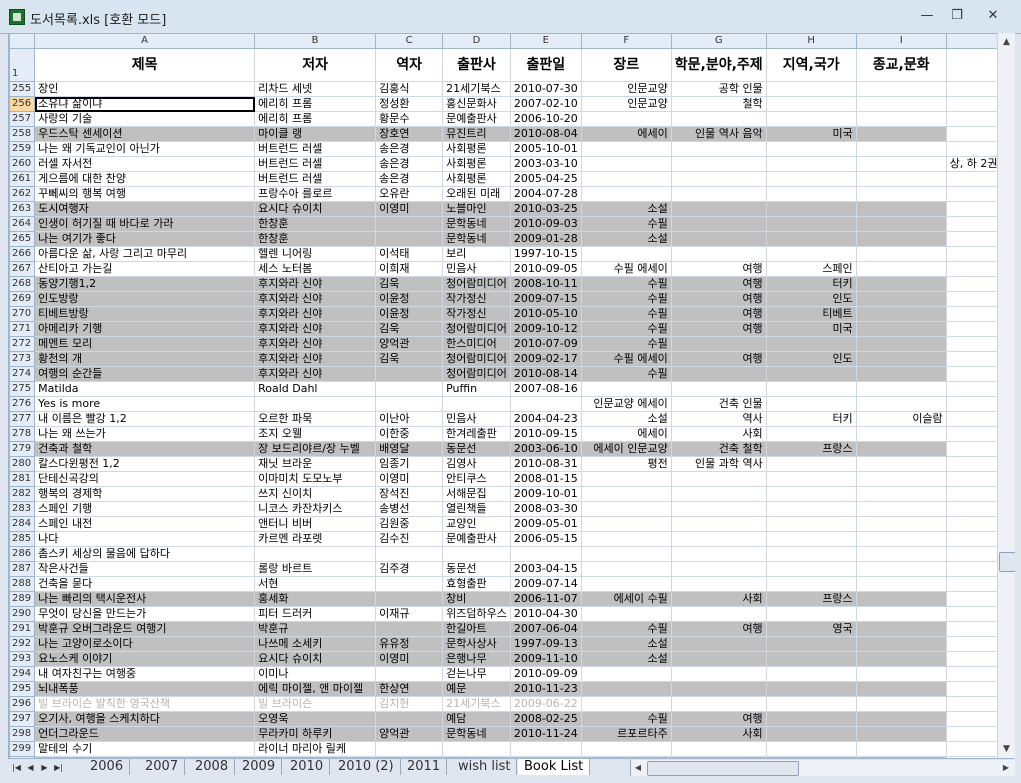 The width and height of the screenshot is (1021, 783). Describe the element at coordinates (145, 479) in the screenshot. I see `cell-a: 단테신곡강의` at that location.